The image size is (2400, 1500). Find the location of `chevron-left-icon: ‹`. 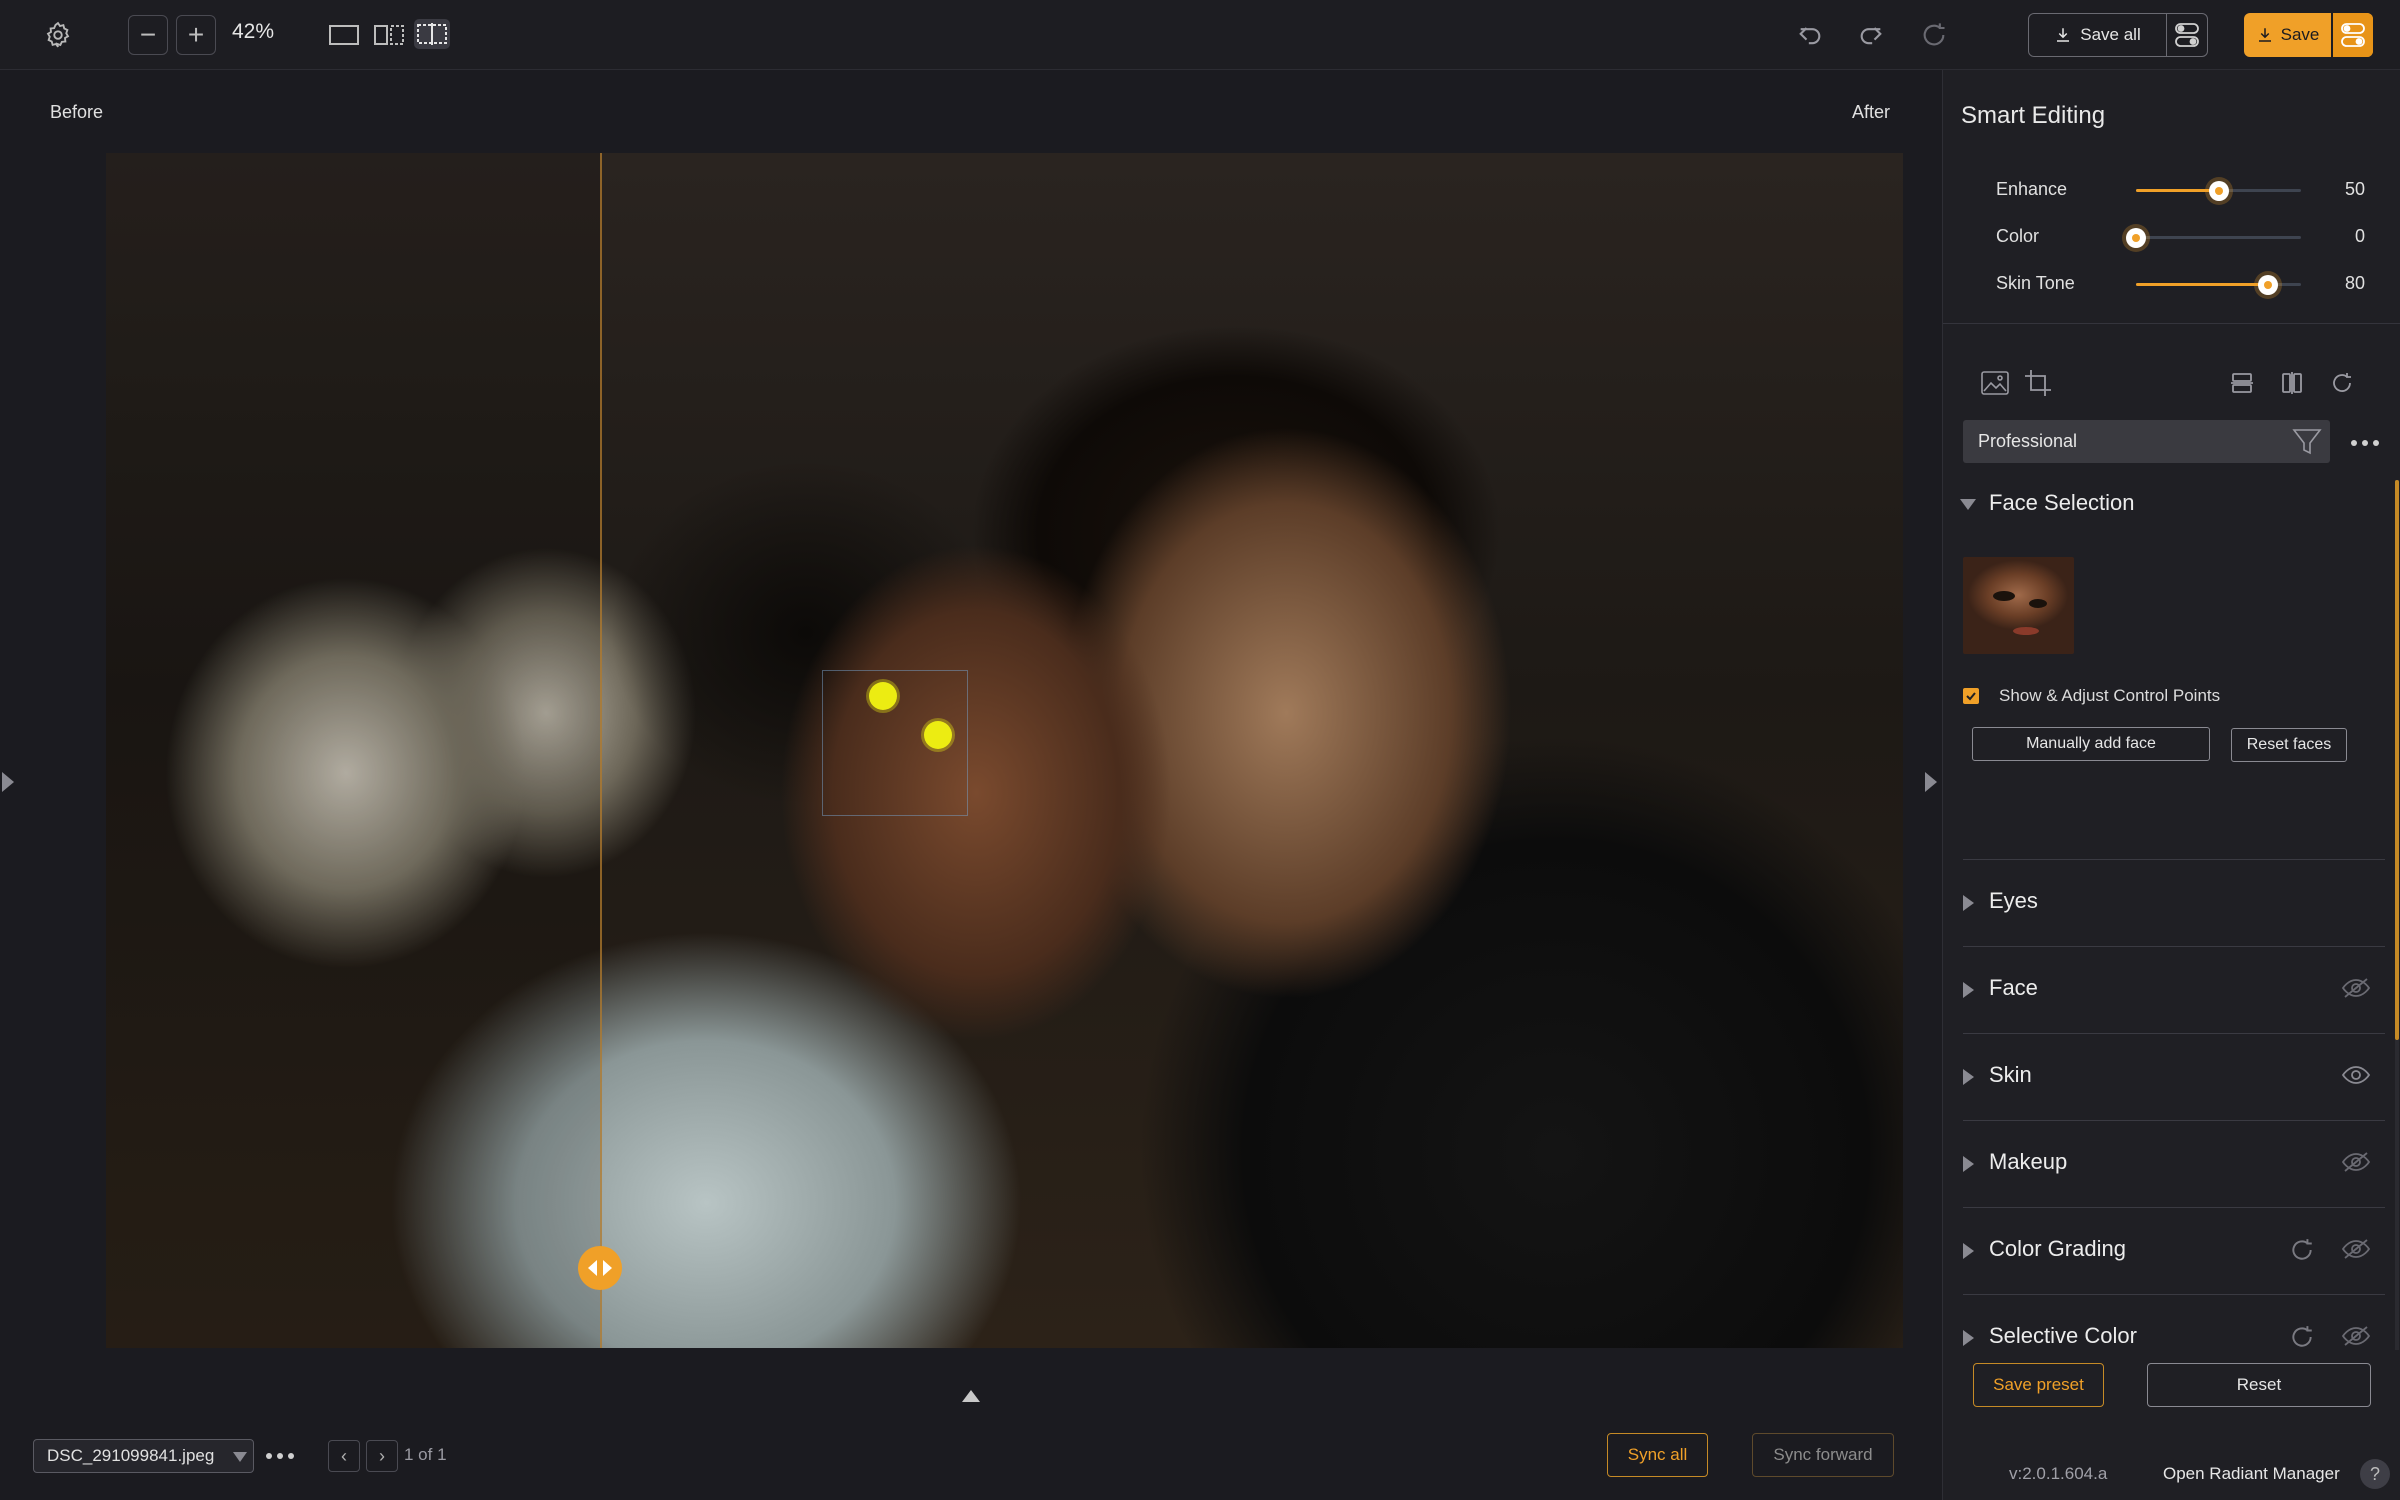

chevron-left-icon: ‹ is located at coordinates (344, 1455).